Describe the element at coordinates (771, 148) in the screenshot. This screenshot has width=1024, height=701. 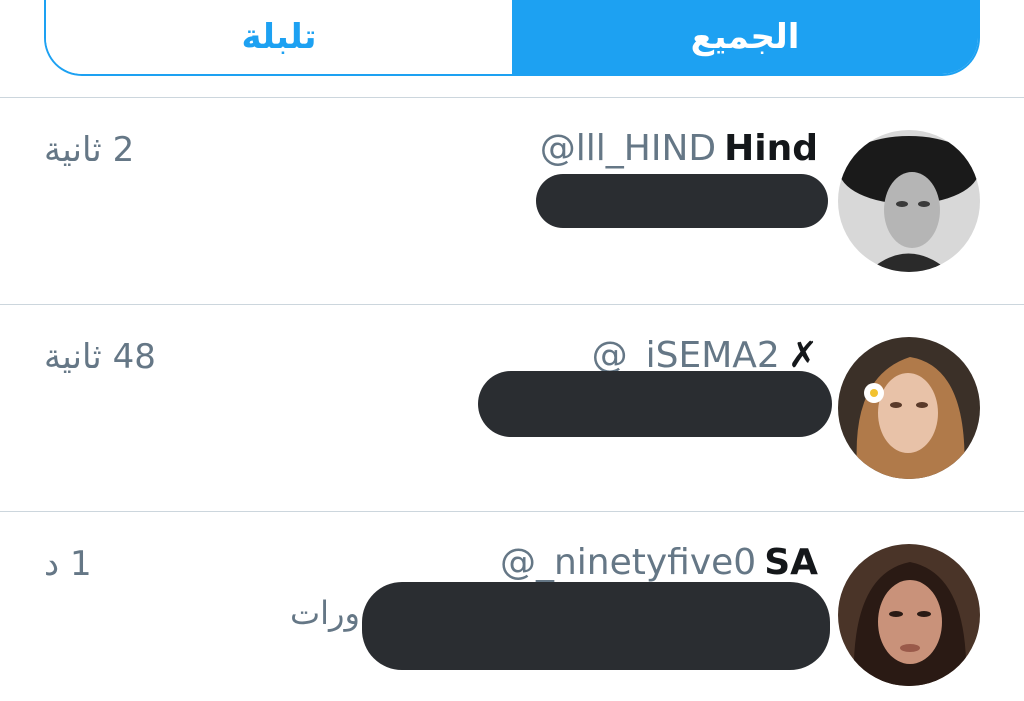
I see `display-name: Hind` at that location.